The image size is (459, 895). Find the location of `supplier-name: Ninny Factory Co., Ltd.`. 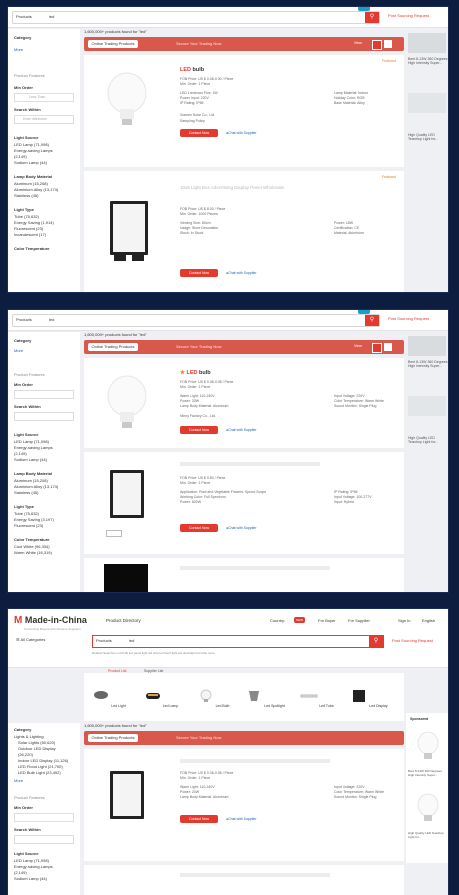

supplier-name: Ninny Factory Co., Ltd. is located at coordinates (198, 416).